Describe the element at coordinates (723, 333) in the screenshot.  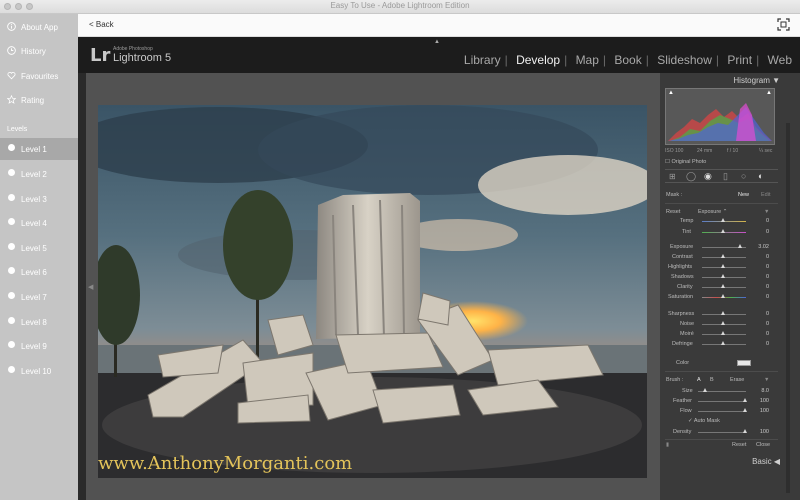
I see `moire-slider-knob` at that location.